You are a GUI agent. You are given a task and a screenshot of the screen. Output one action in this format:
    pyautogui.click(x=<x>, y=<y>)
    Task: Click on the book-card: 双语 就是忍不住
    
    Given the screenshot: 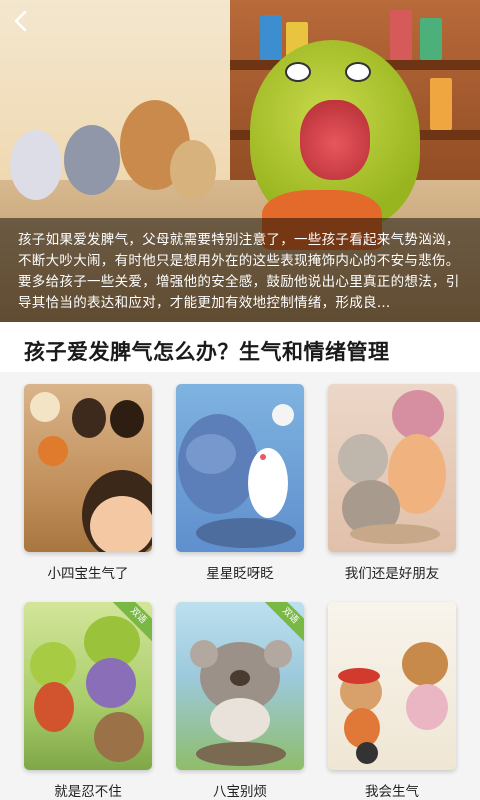 What is the action you would take?
    pyautogui.click(x=88, y=701)
    